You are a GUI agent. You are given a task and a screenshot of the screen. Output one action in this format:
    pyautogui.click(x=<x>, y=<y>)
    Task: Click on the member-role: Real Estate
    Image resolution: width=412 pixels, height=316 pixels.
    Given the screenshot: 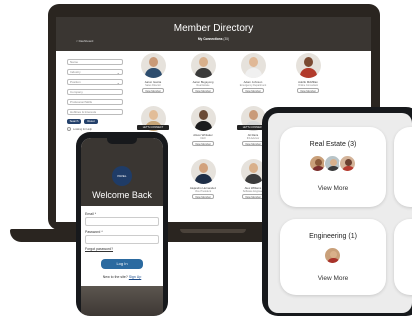 What is the action you would take?
    pyautogui.click(x=203, y=85)
    